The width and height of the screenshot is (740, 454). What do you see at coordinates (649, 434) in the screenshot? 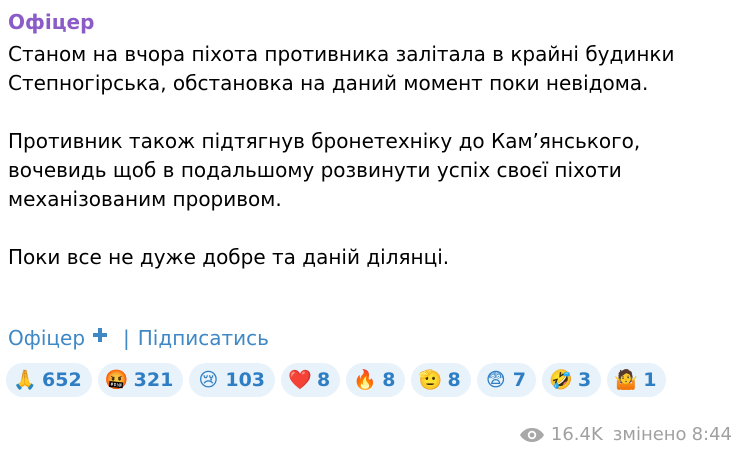
I see `edited-label: змінено` at bounding box center [649, 434].